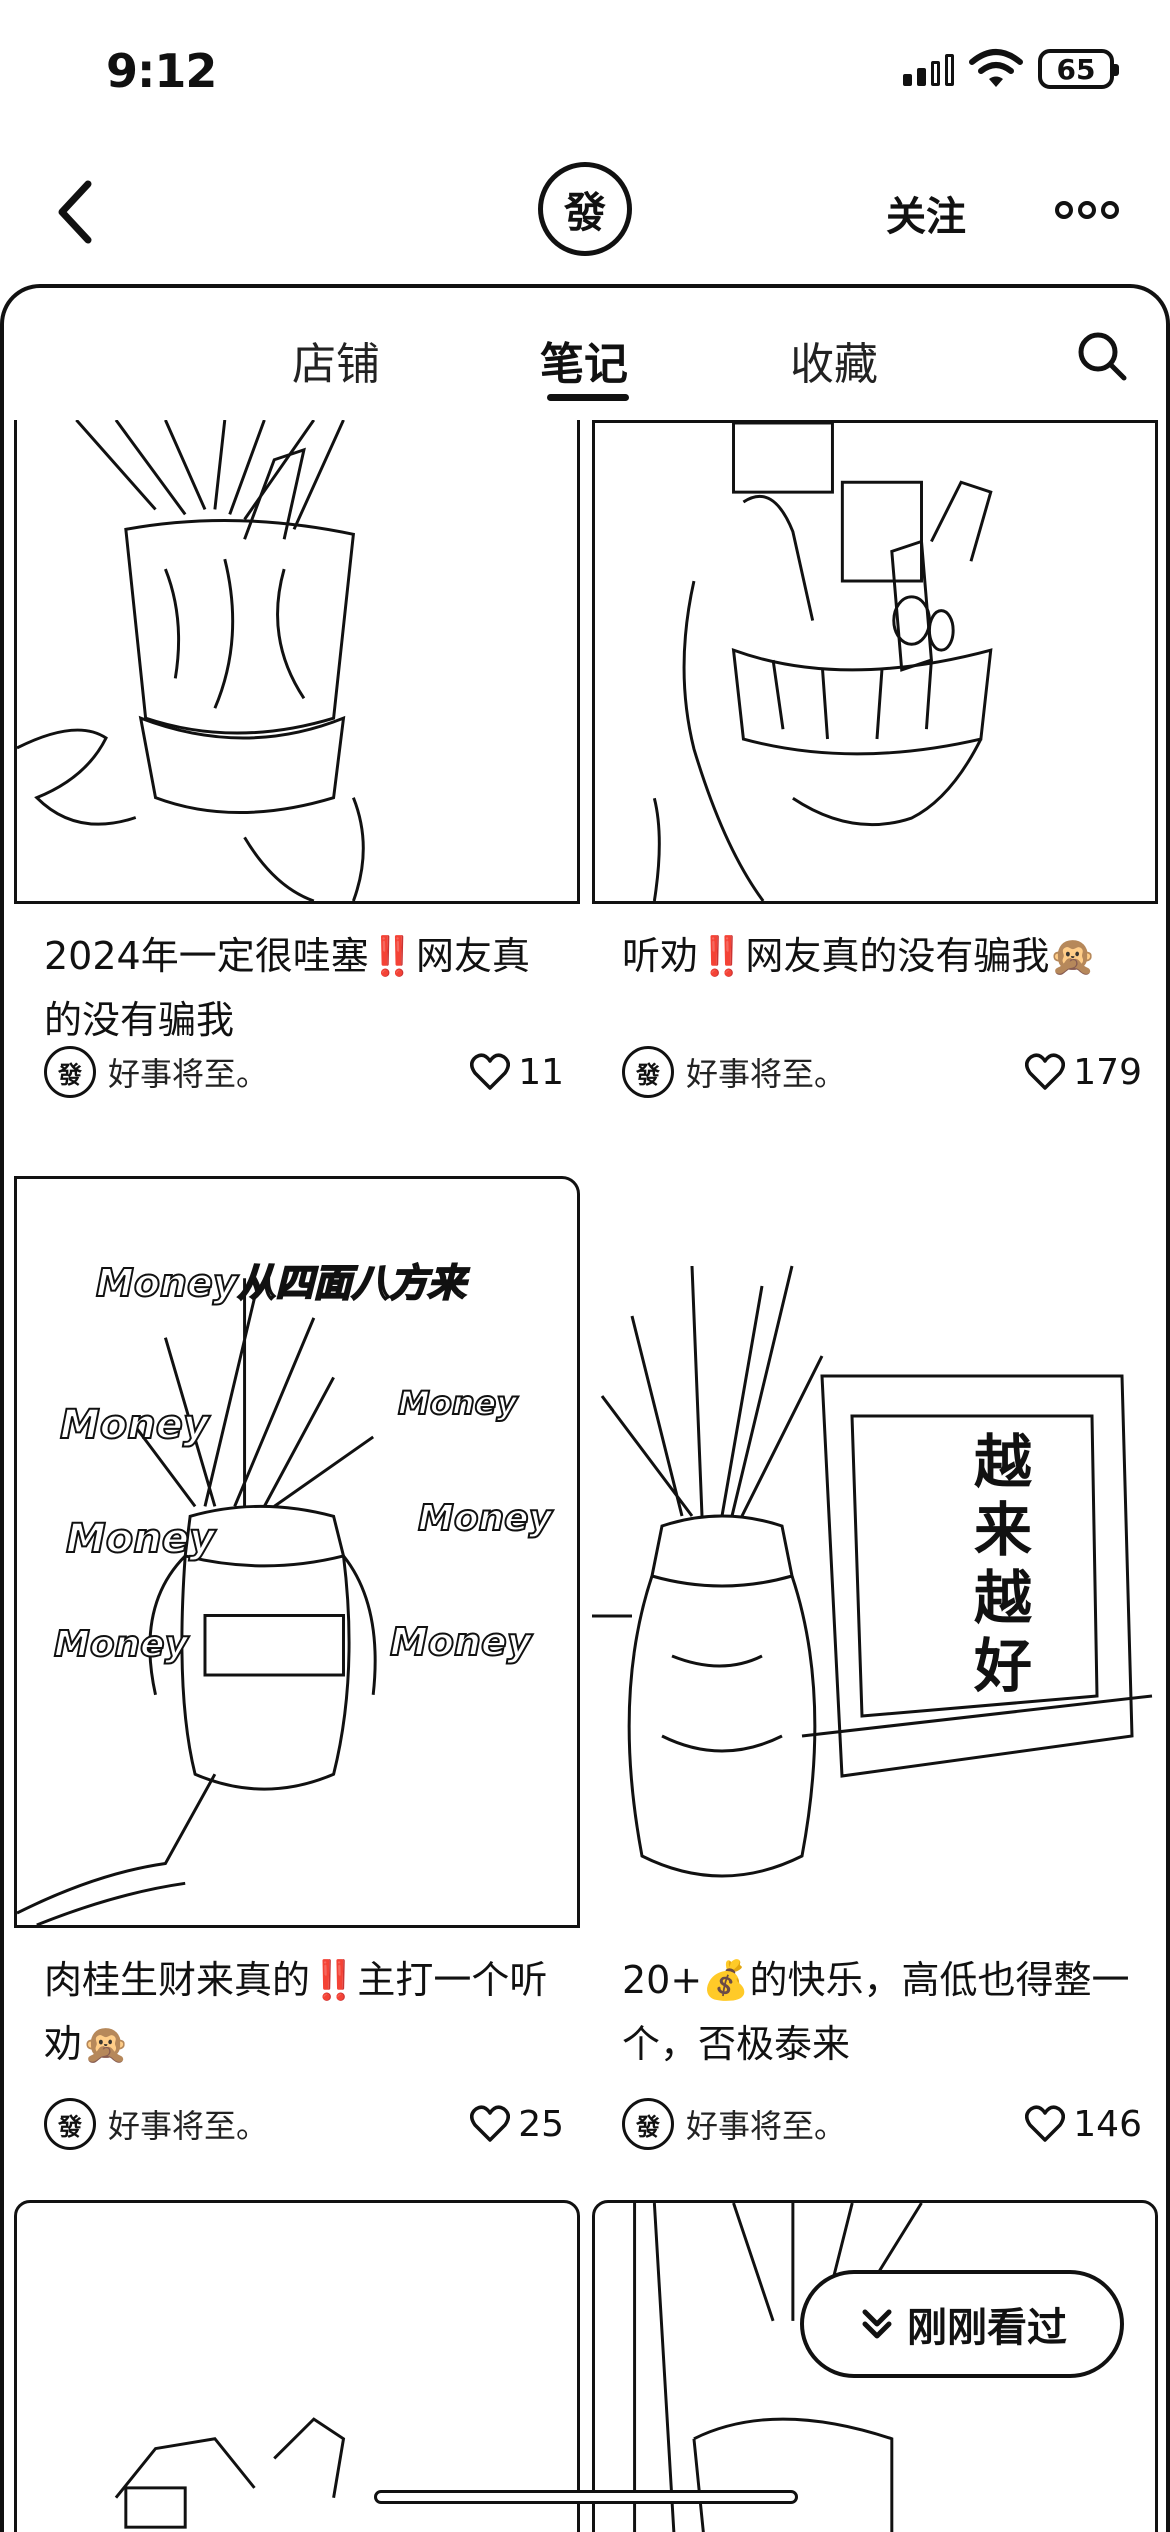 This screenshot has height=2532, width=1170. I want to click on plant-frame-image, so click(872, 1571).